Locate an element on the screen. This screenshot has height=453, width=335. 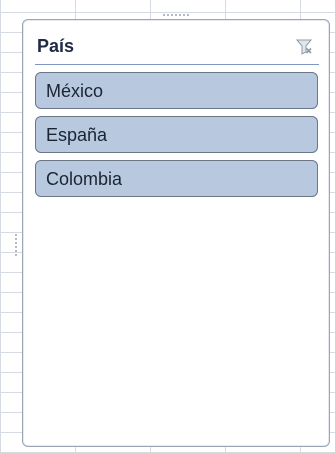
slicer-item-colombia: Colombia is located at coordinates (176, 178).